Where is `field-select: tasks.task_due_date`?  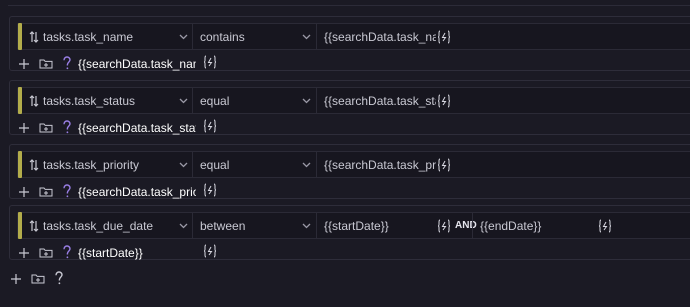 field-select: tasks.task_due_date is located at coordinates (118, 225).